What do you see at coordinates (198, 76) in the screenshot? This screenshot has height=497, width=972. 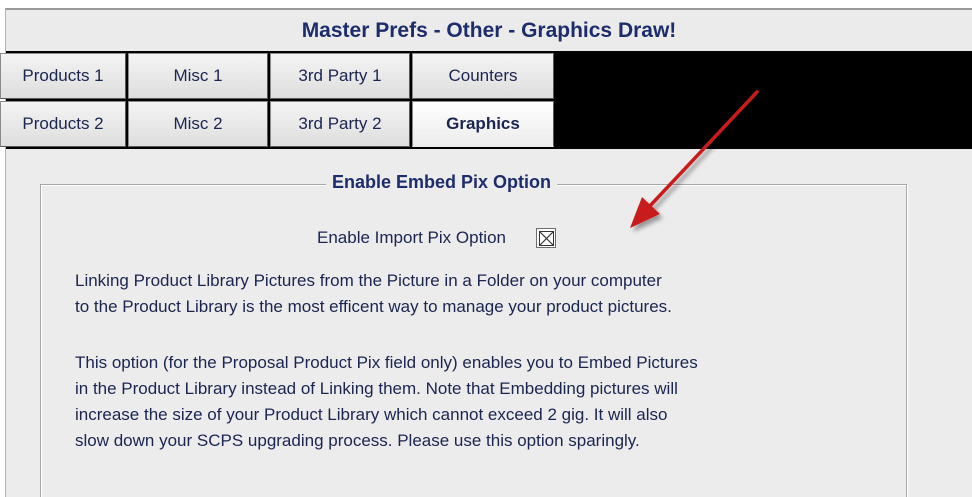 I see `tab-misc-1: Misc 1` at bounding box center [198, 76].